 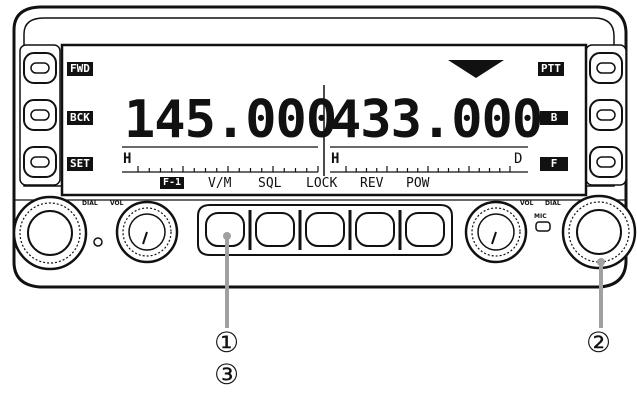 What do you see at coordinates (80, 164) in the screenshot?
I see `lcd-label-set: SET` at bounding box center [80, 164].